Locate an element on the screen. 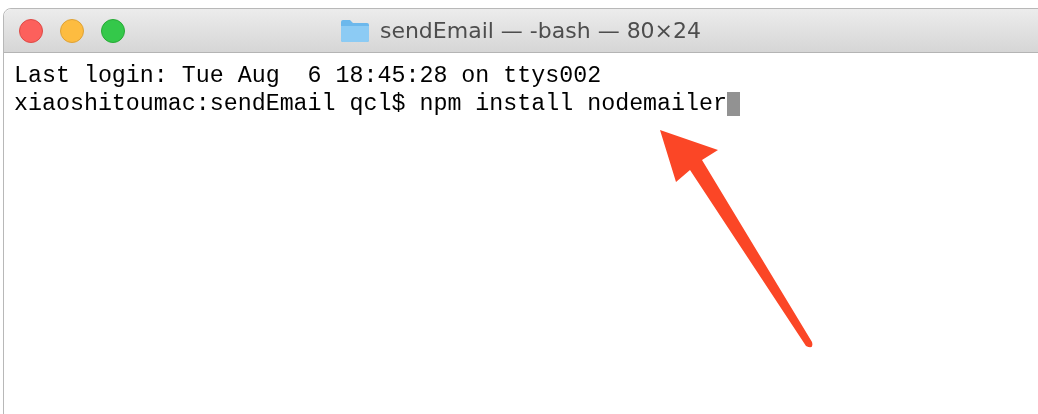  close-button is located at coordinates (31, 30).